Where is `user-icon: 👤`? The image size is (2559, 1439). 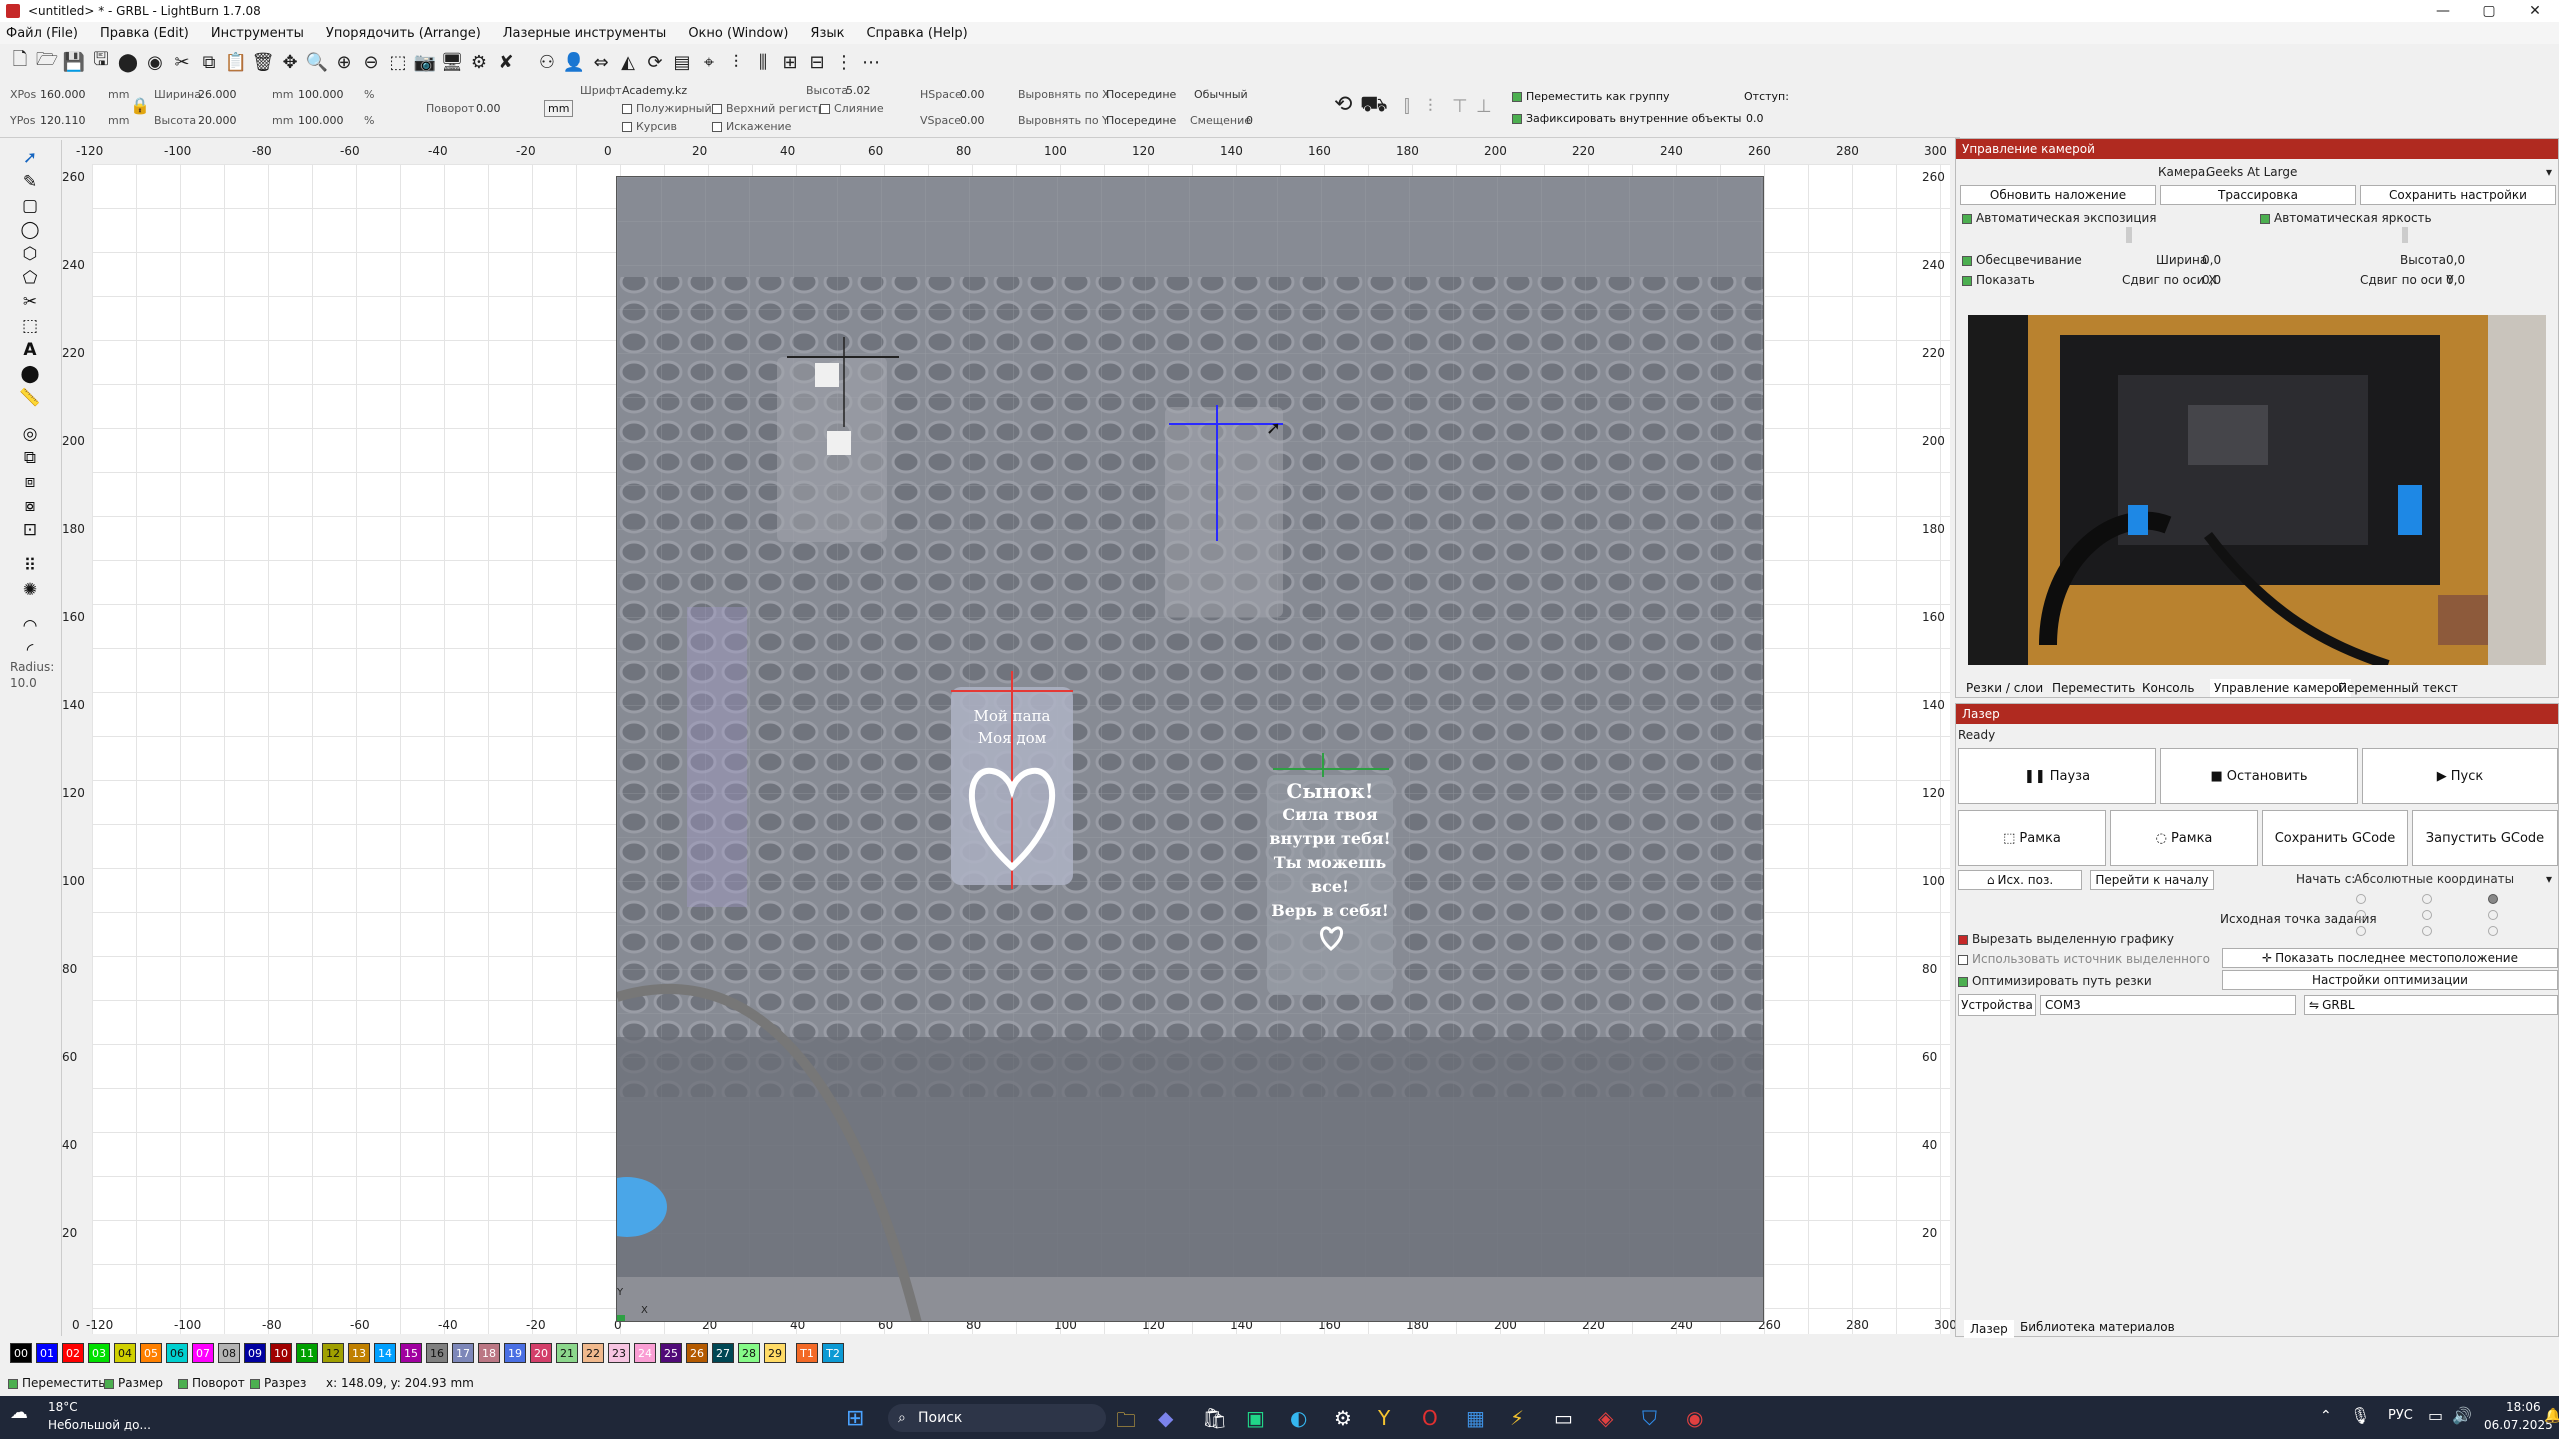 user-icon: 👤 is located at coordinates (574, 62).